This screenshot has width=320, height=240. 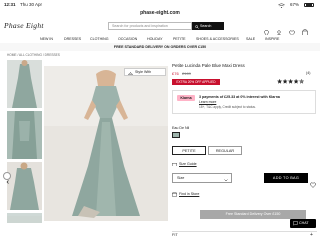 What do you see at coordinates (127, 39) in the screenshot?
I see `nav-item-occasion: OCCASION` at bounding box center [127, 39].